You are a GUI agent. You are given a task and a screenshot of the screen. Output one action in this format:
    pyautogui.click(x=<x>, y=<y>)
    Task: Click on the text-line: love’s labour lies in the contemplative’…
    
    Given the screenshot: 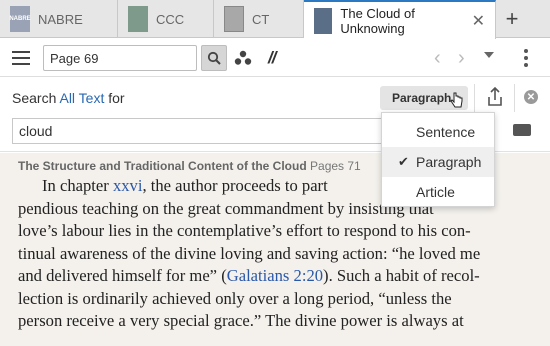 What is the action you would take?
    pyautogui.click(x=244, y=230)
    